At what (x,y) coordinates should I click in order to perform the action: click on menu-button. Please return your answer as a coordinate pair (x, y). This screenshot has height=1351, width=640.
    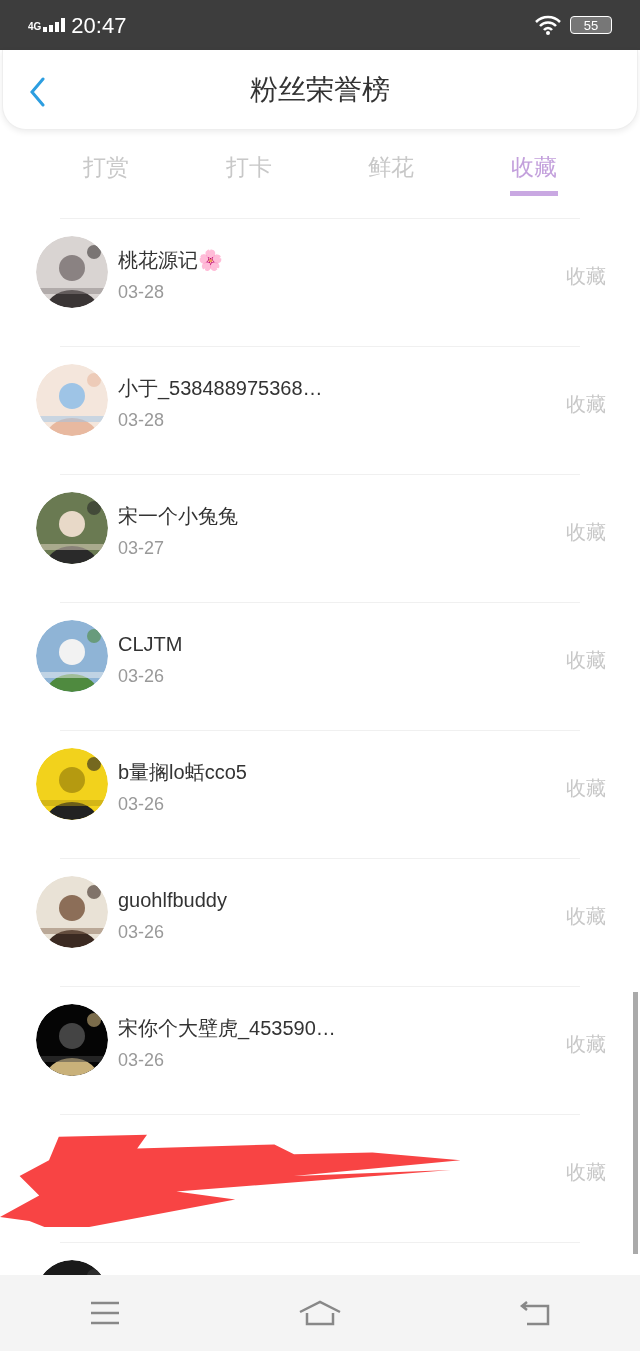
    Looking at the image, I should click on (104, 1313).